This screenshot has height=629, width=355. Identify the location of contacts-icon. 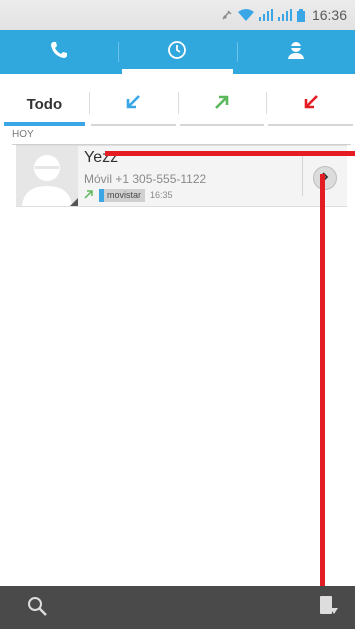
(296, 52).